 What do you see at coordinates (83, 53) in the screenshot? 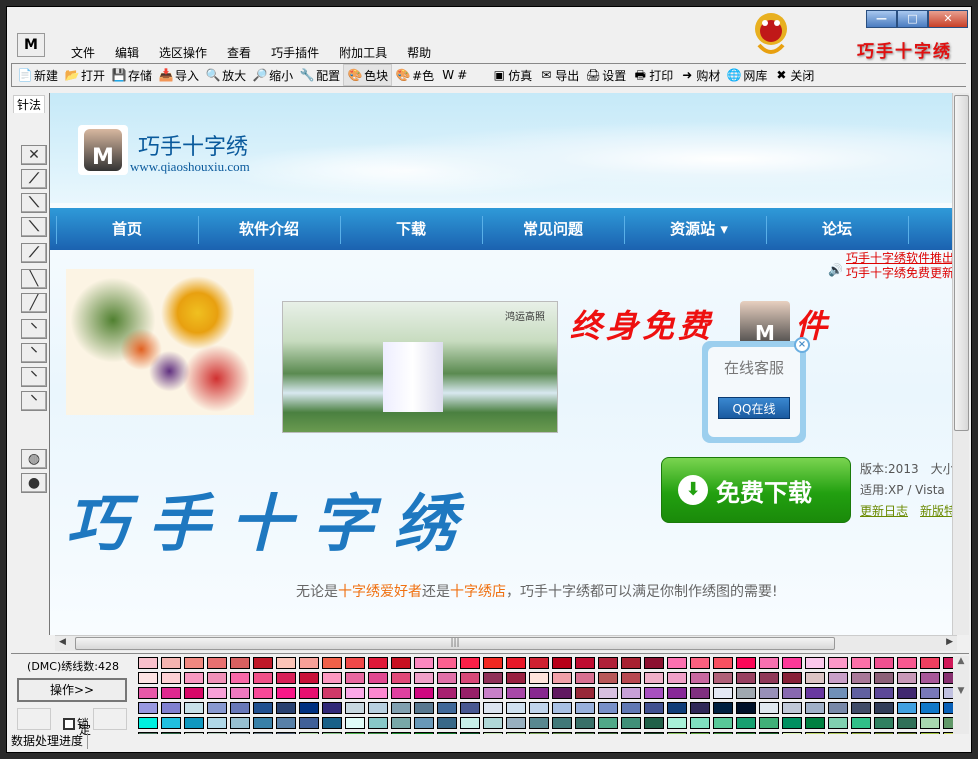
I see `menu-item: 文件` at bounding box center [83, 53].